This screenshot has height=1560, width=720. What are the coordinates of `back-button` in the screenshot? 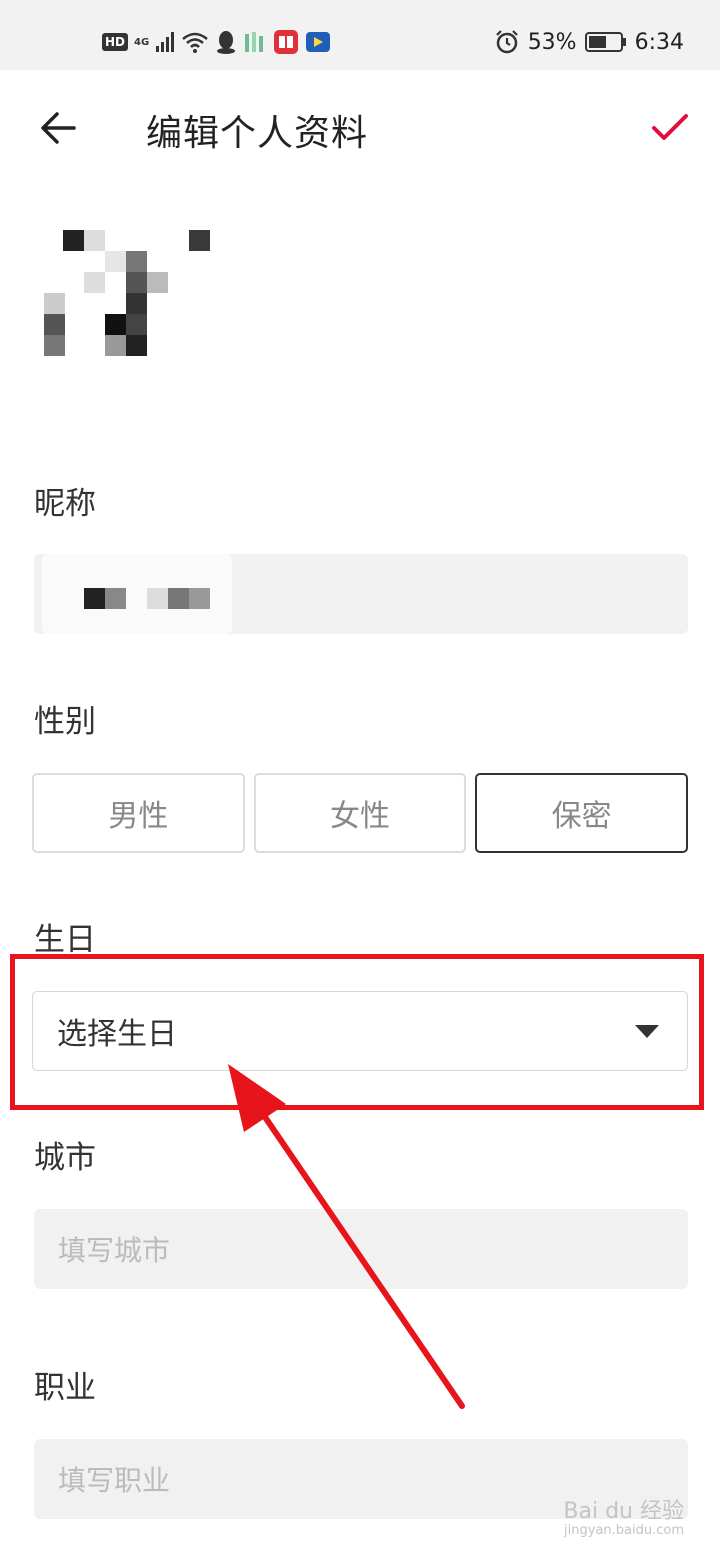 It's located at (58, 128).